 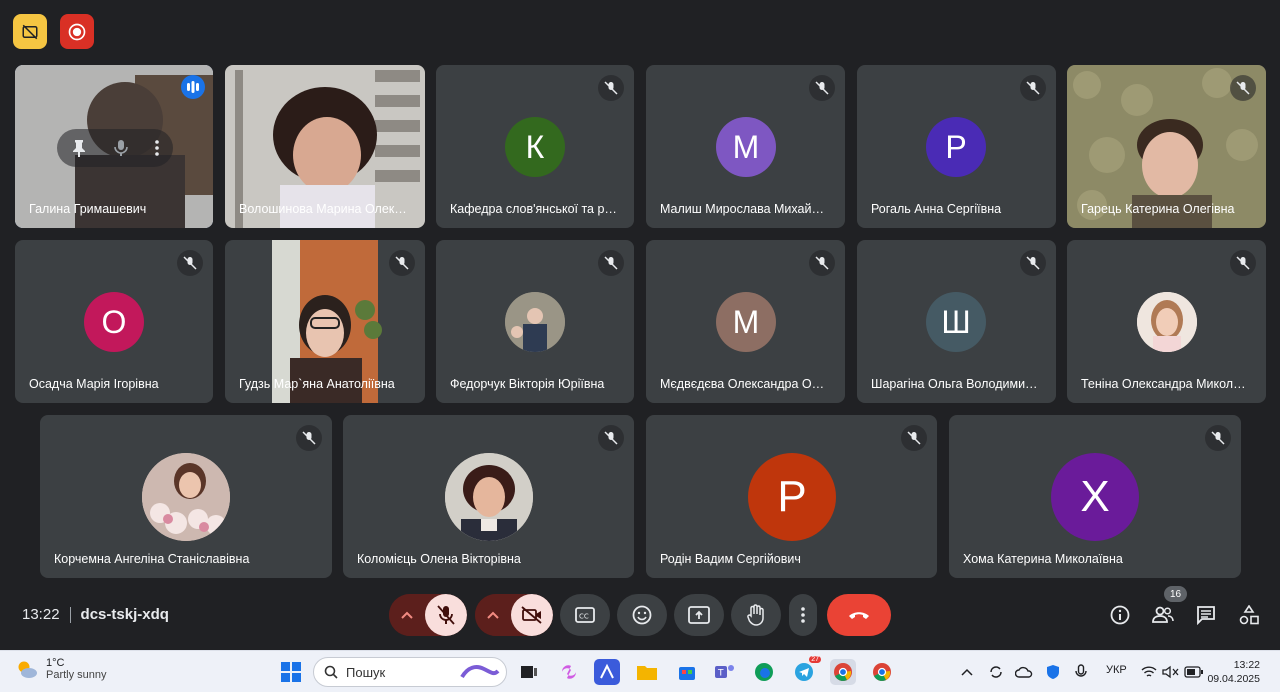 I want to click on chat-button, so click(x=1206, y=615).